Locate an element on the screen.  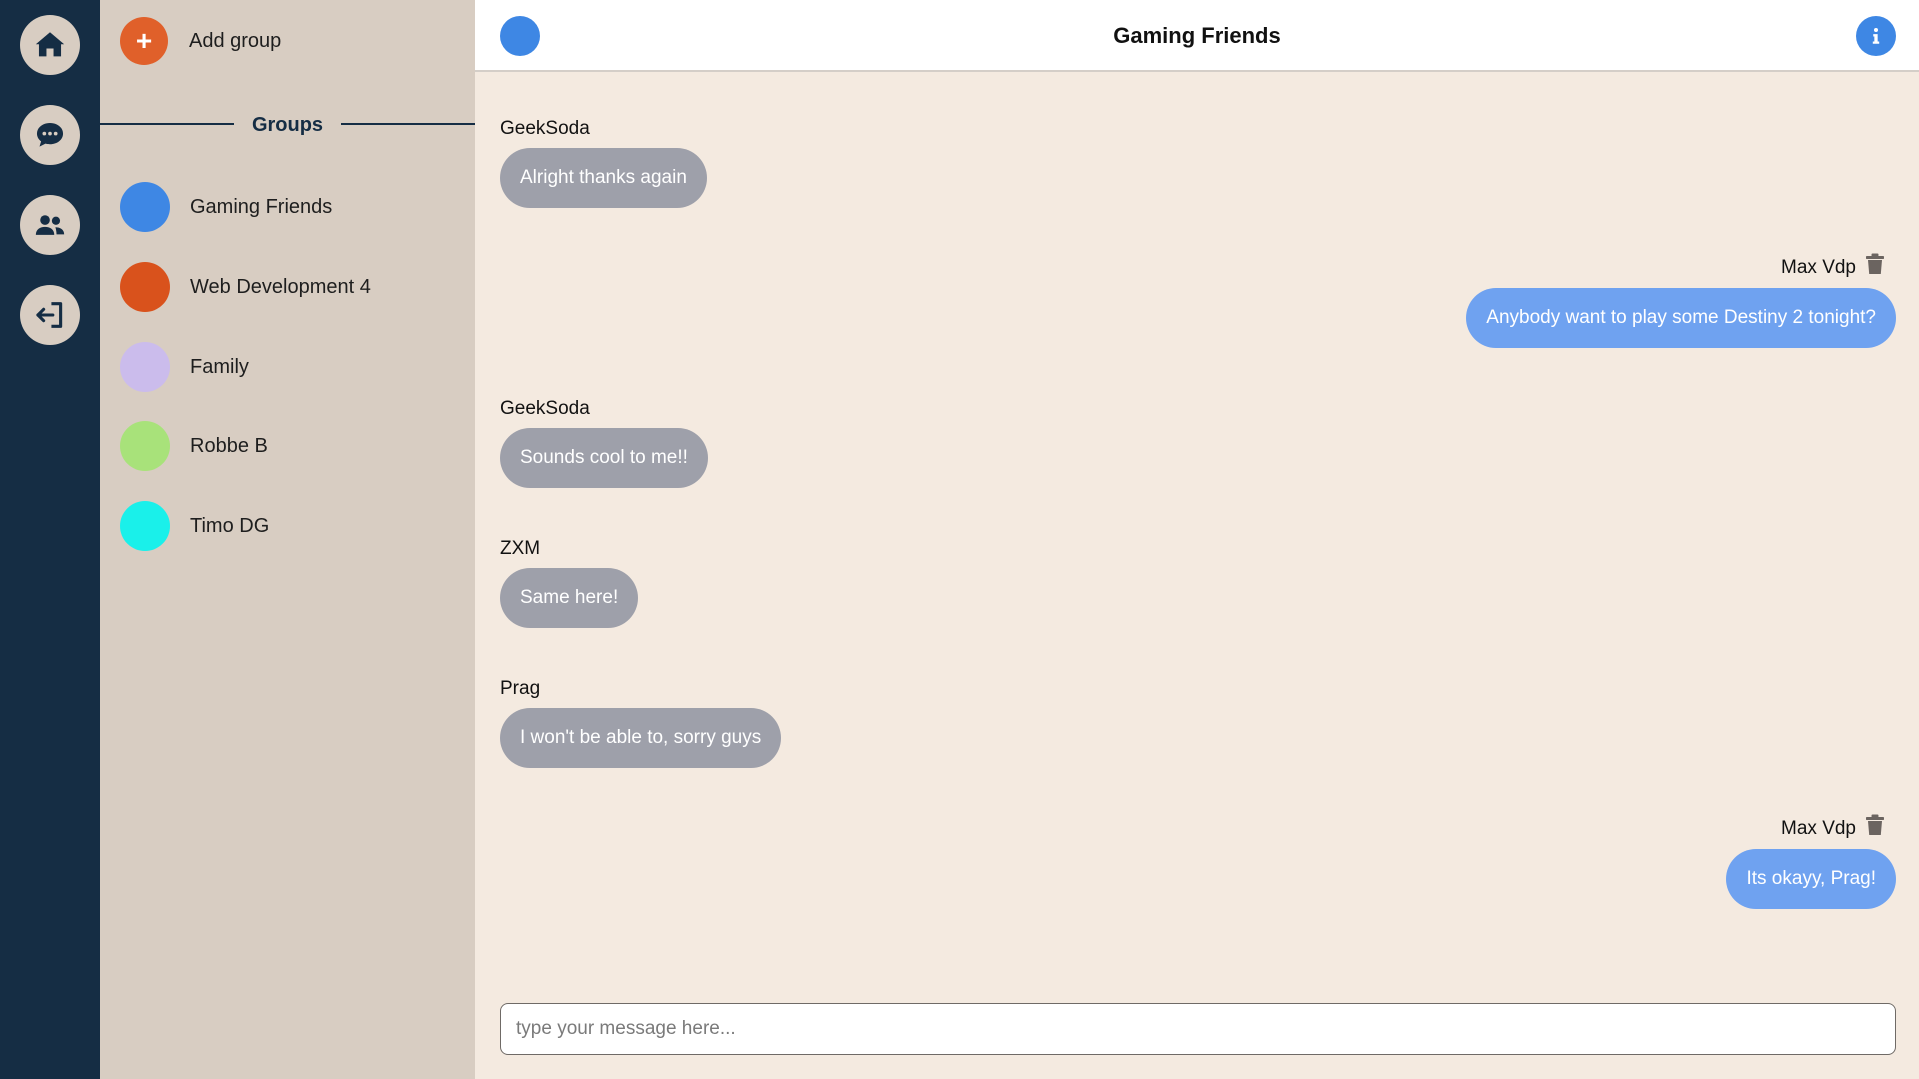
group-name: Gaming Friends is located at coordinates (261, 206).